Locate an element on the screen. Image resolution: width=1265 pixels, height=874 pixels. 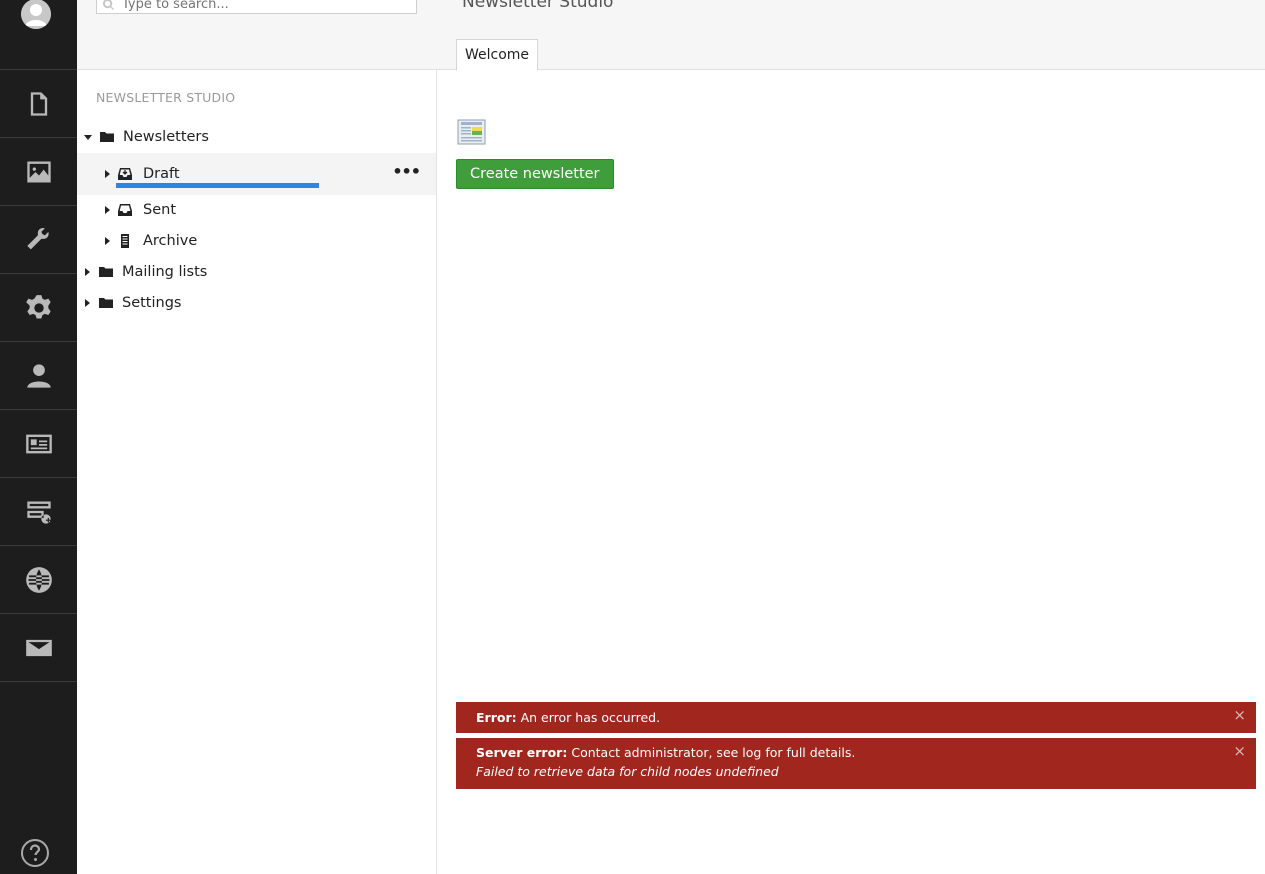
tree-node-settings: Settings is located at coordinates (256, 303).